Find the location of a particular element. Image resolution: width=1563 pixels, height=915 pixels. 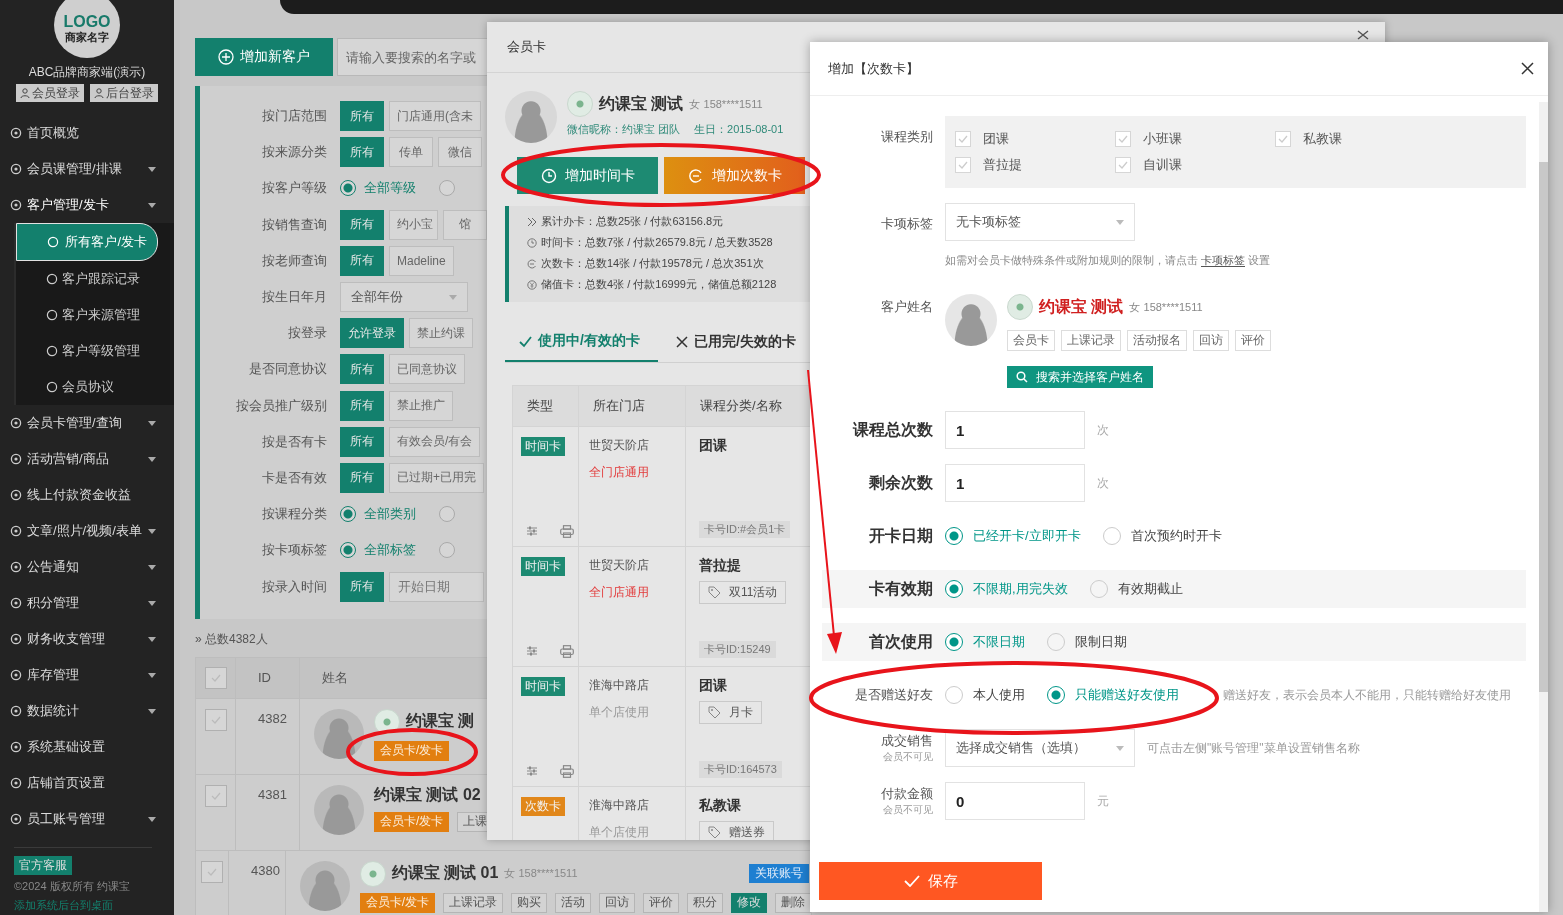

customer-link-button: 会员卡 is located at coordinates (1031, 340).